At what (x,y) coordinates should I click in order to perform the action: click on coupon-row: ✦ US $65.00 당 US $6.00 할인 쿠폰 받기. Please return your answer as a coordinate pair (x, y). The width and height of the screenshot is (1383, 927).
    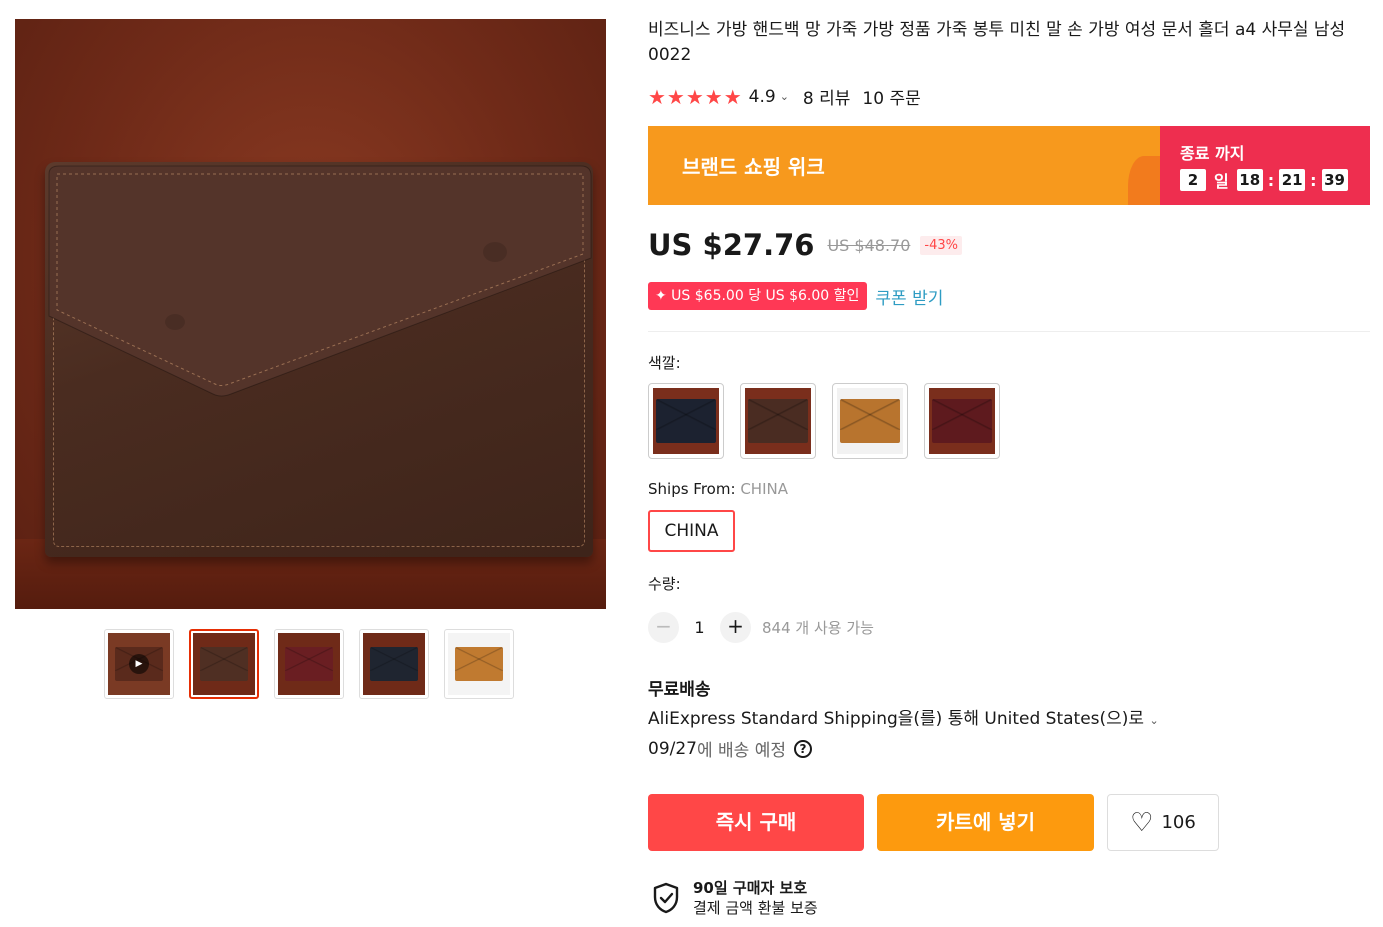
    Looking at the image, I should click on (795, 296).